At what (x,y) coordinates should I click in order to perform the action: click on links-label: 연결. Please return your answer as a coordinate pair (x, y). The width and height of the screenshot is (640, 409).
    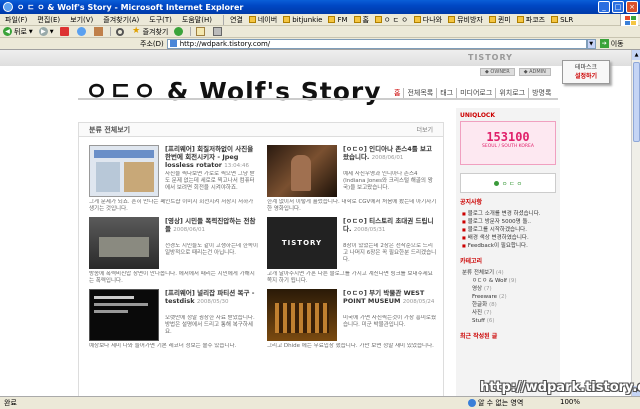
    Looking at the image, I should click on (236, 19).